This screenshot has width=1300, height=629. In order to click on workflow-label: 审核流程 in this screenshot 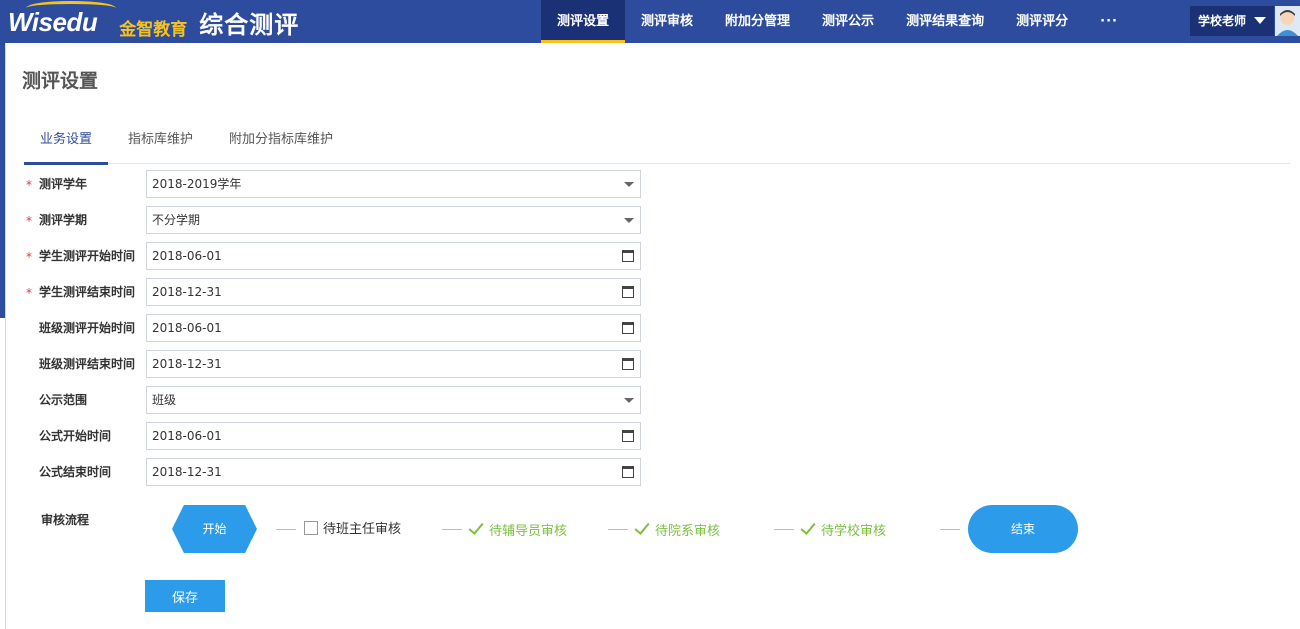, I will do `click(65, 520)`.